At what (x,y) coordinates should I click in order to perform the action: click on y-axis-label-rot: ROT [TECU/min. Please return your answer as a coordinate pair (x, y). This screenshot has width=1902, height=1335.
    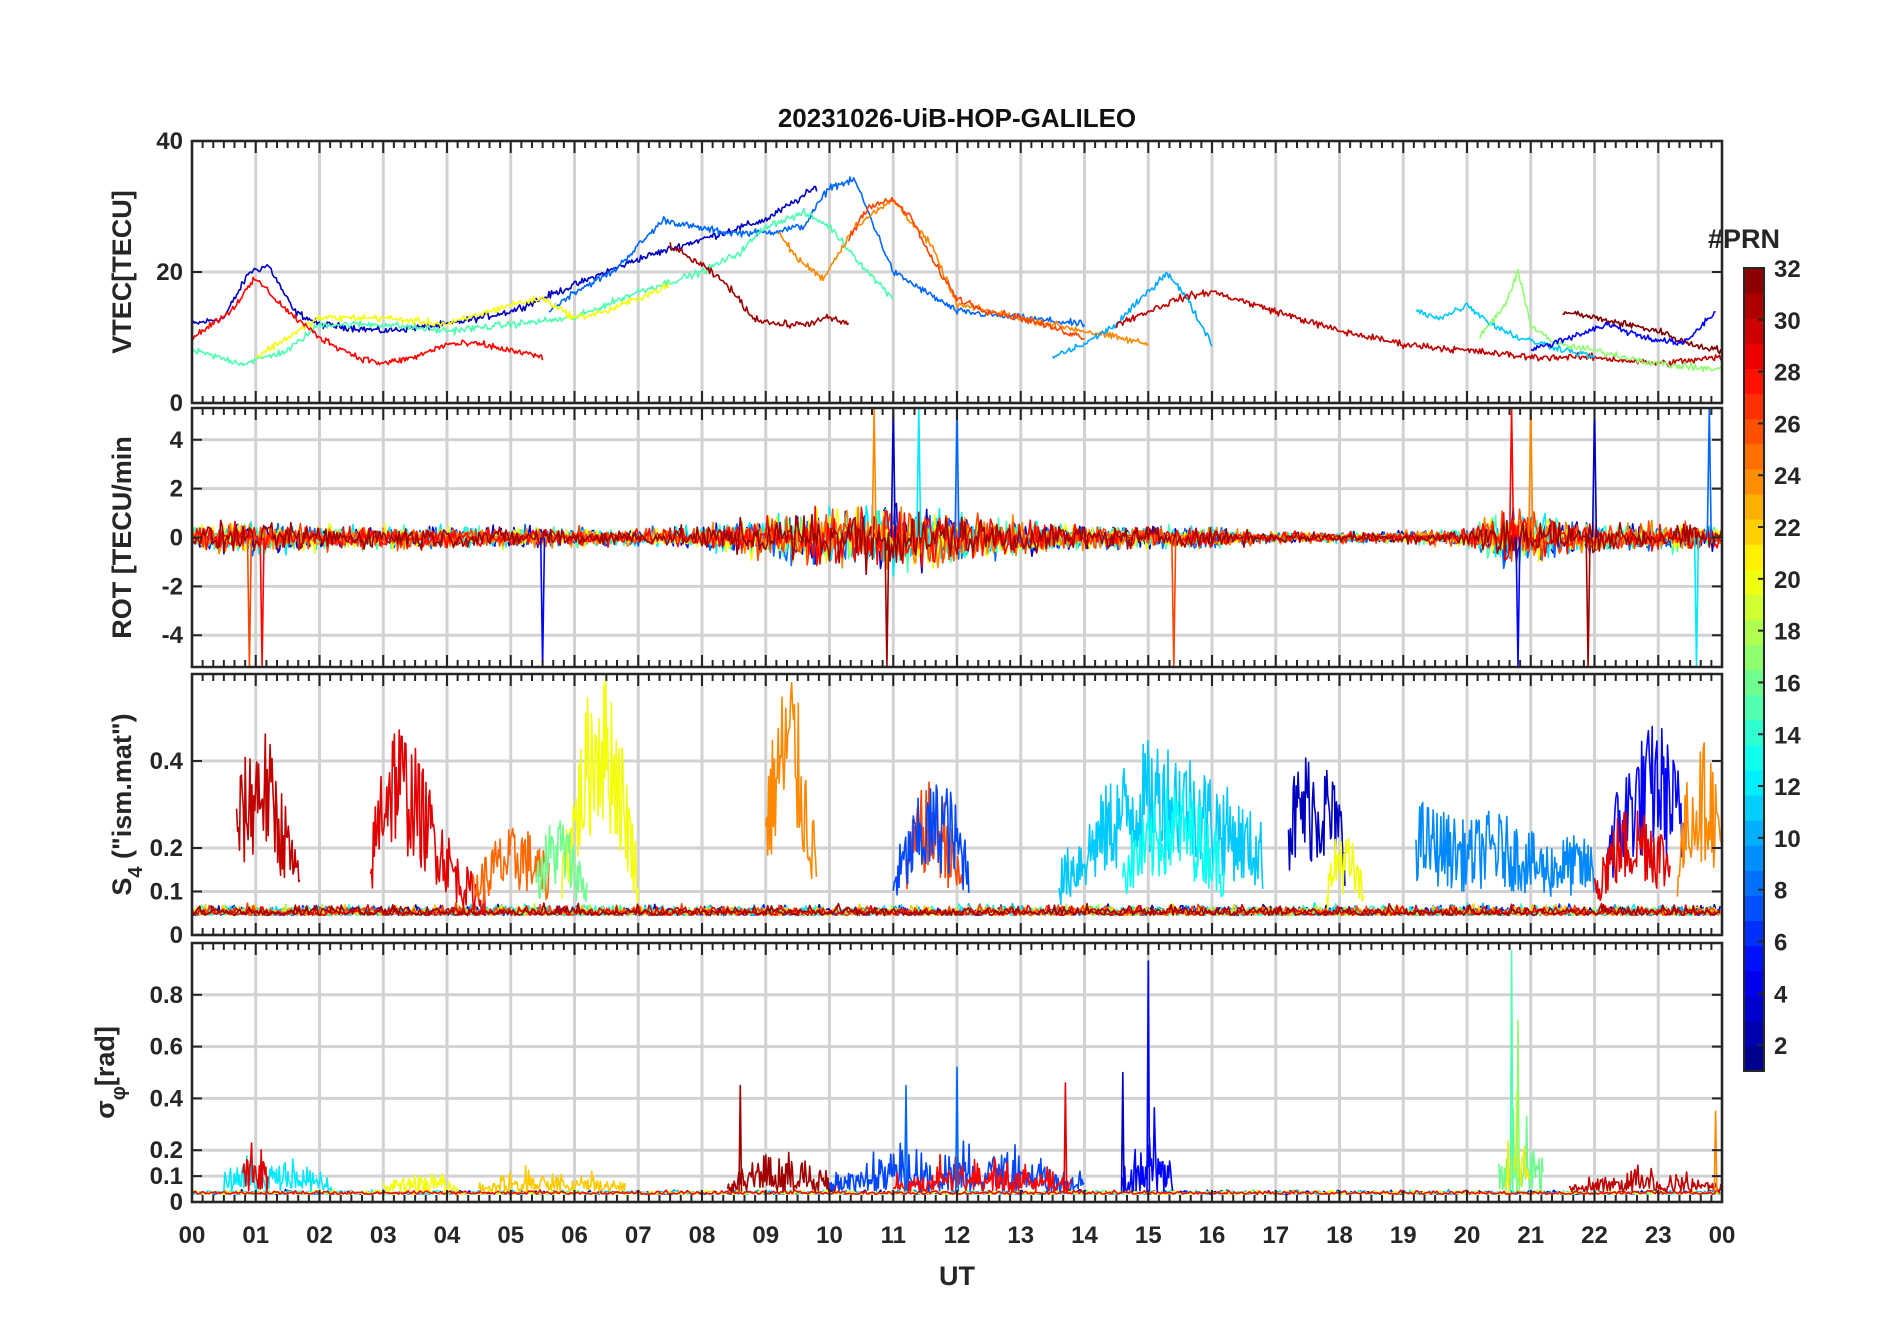
    Looking at the image, I should click on (122, 537).